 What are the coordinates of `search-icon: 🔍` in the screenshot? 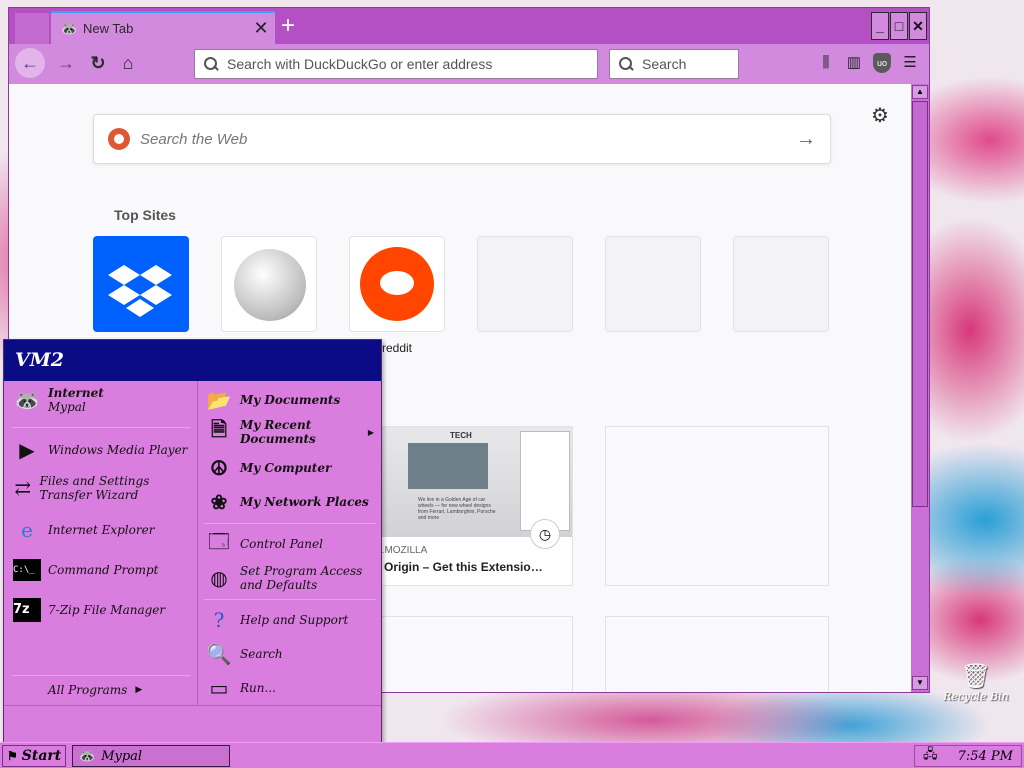 It's located at (219, 654).